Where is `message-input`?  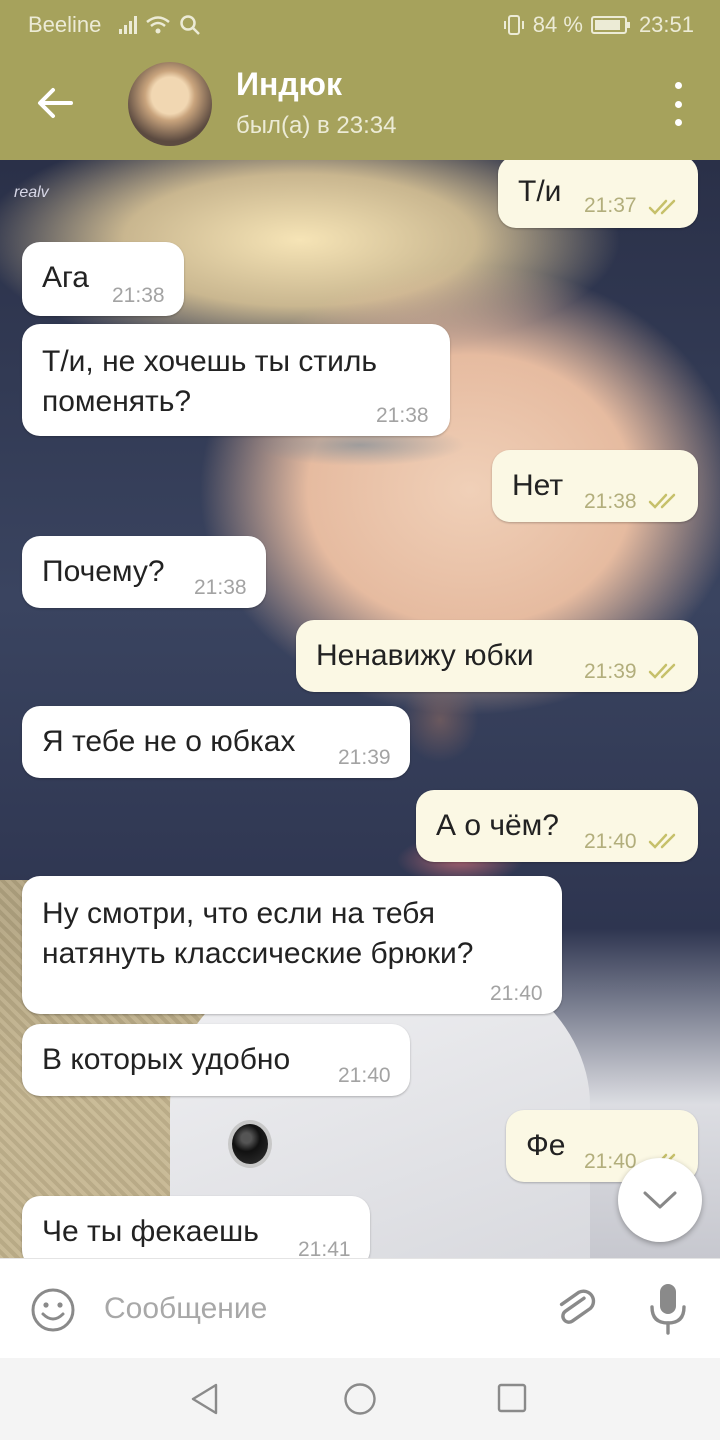
message-input is located at coordinates (314, 1309).